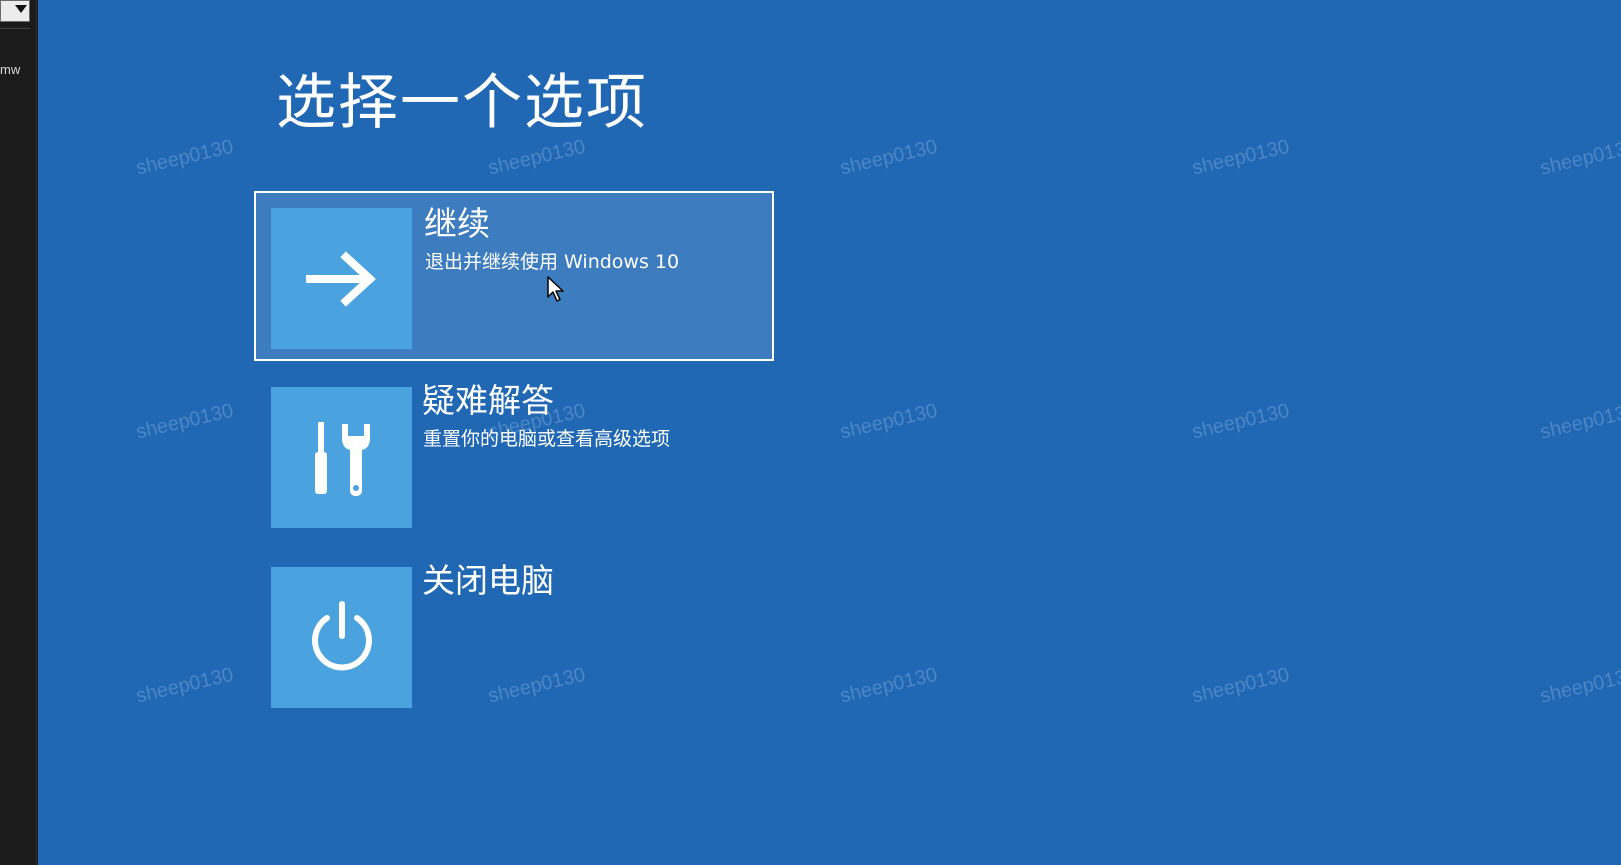  What do you see at coordinates (488, 580) in the screenshot?
I see `shutdown-label: 关闭电脑` at bounding box center [488, 580].